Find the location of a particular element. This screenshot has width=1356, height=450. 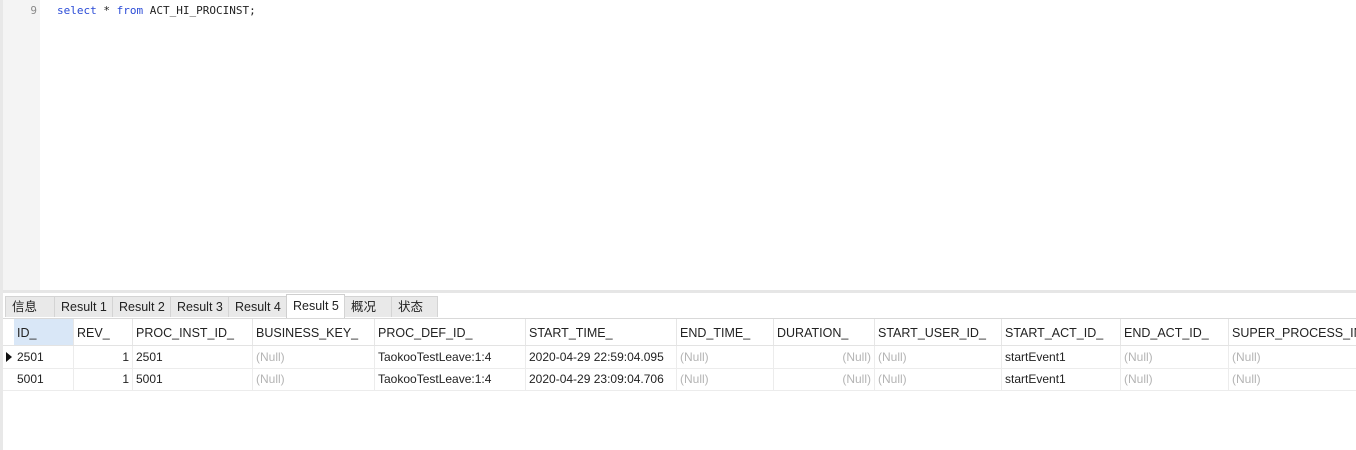

column-header-start-time: START_TIME_ is located at coordinates (601, 332).